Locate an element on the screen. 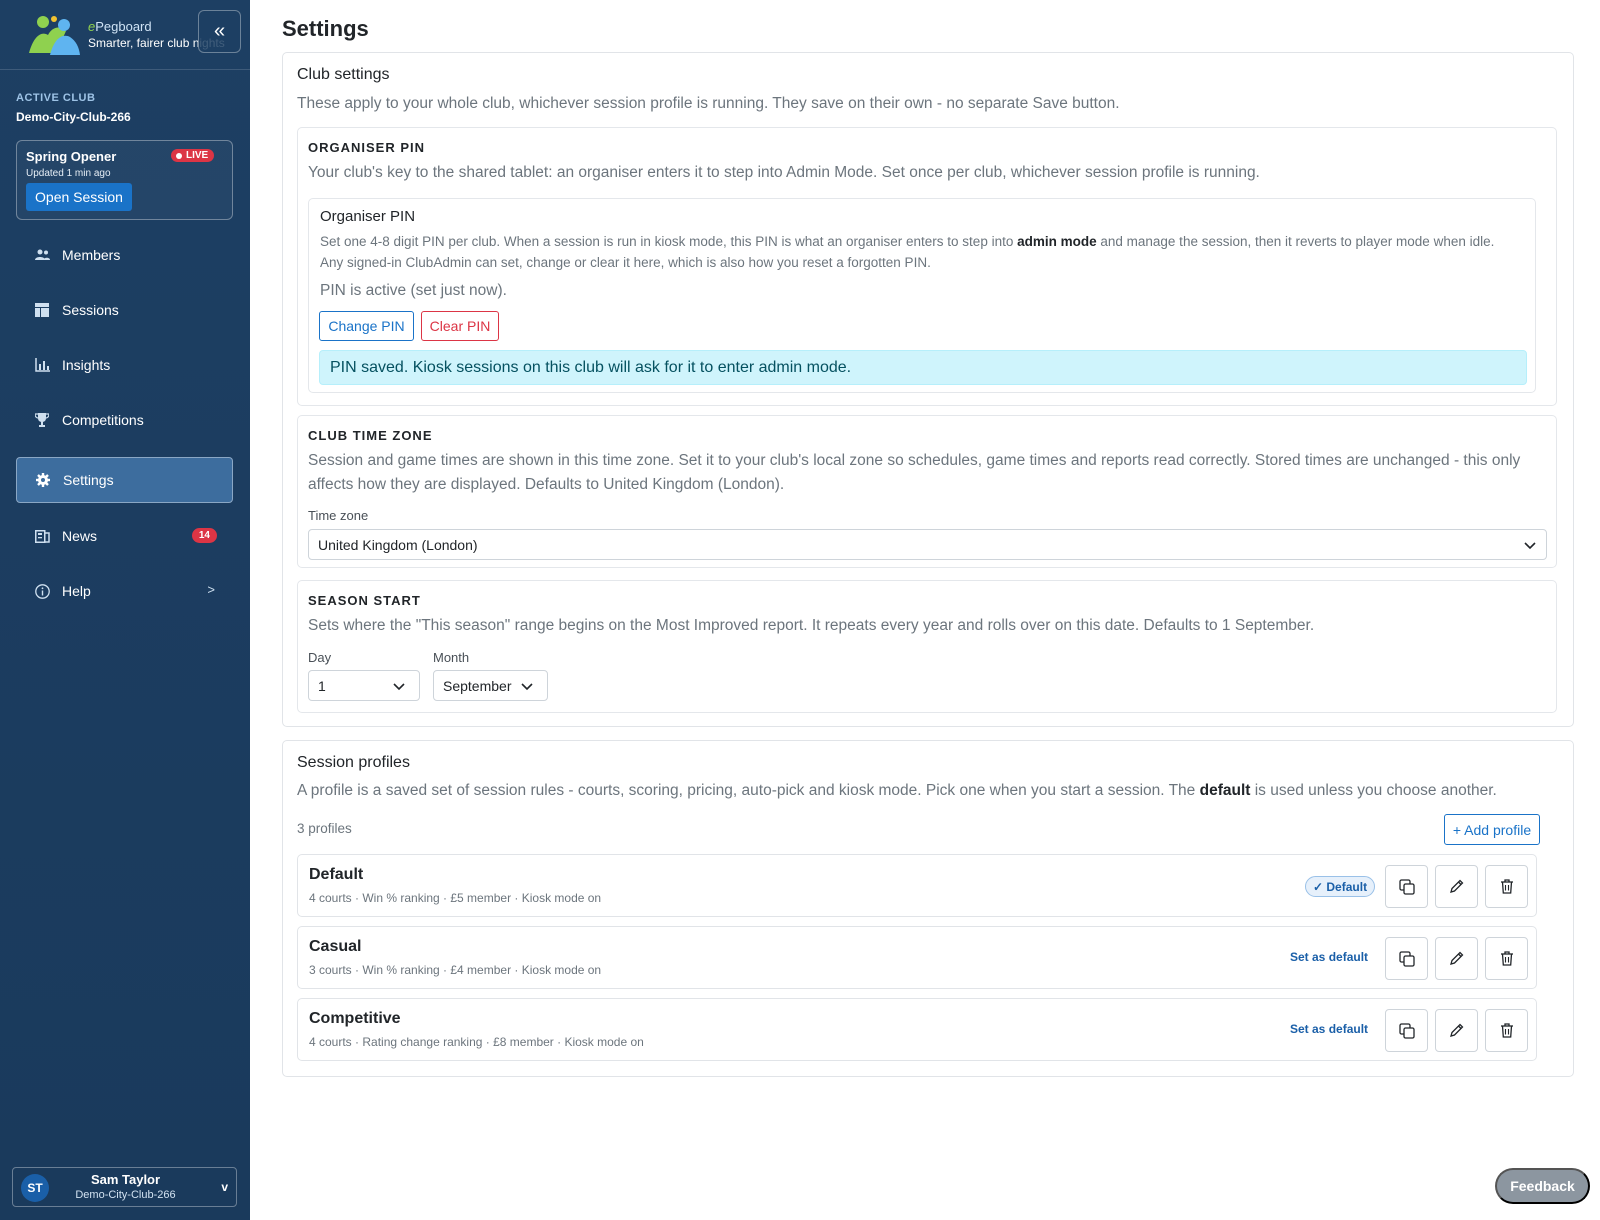 Image resolution: width=1600 pixels, height=1220 pixels. sidebar-item-help: Help > is located at coordinates (124, 591).